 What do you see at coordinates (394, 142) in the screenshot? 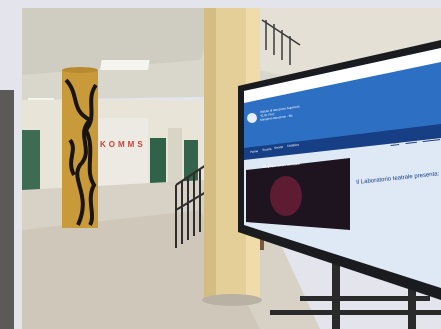
I see `link-pon: PON` at bounding box center [394, 142].